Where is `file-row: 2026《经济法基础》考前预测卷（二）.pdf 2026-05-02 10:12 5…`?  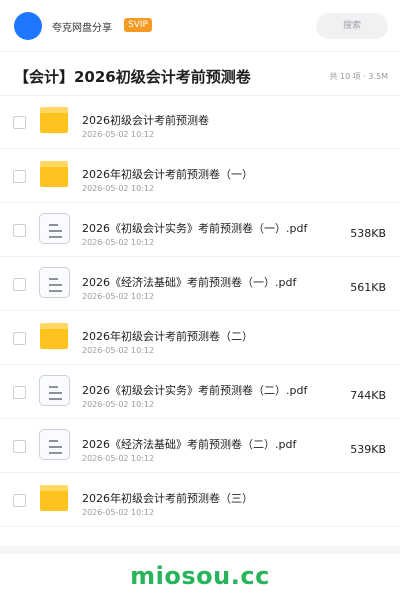
file-row: 2026《经济法基础》考前预测卷（二）.pdf 2026-05-02 10:12 5… is located at coordinates (200, 446).